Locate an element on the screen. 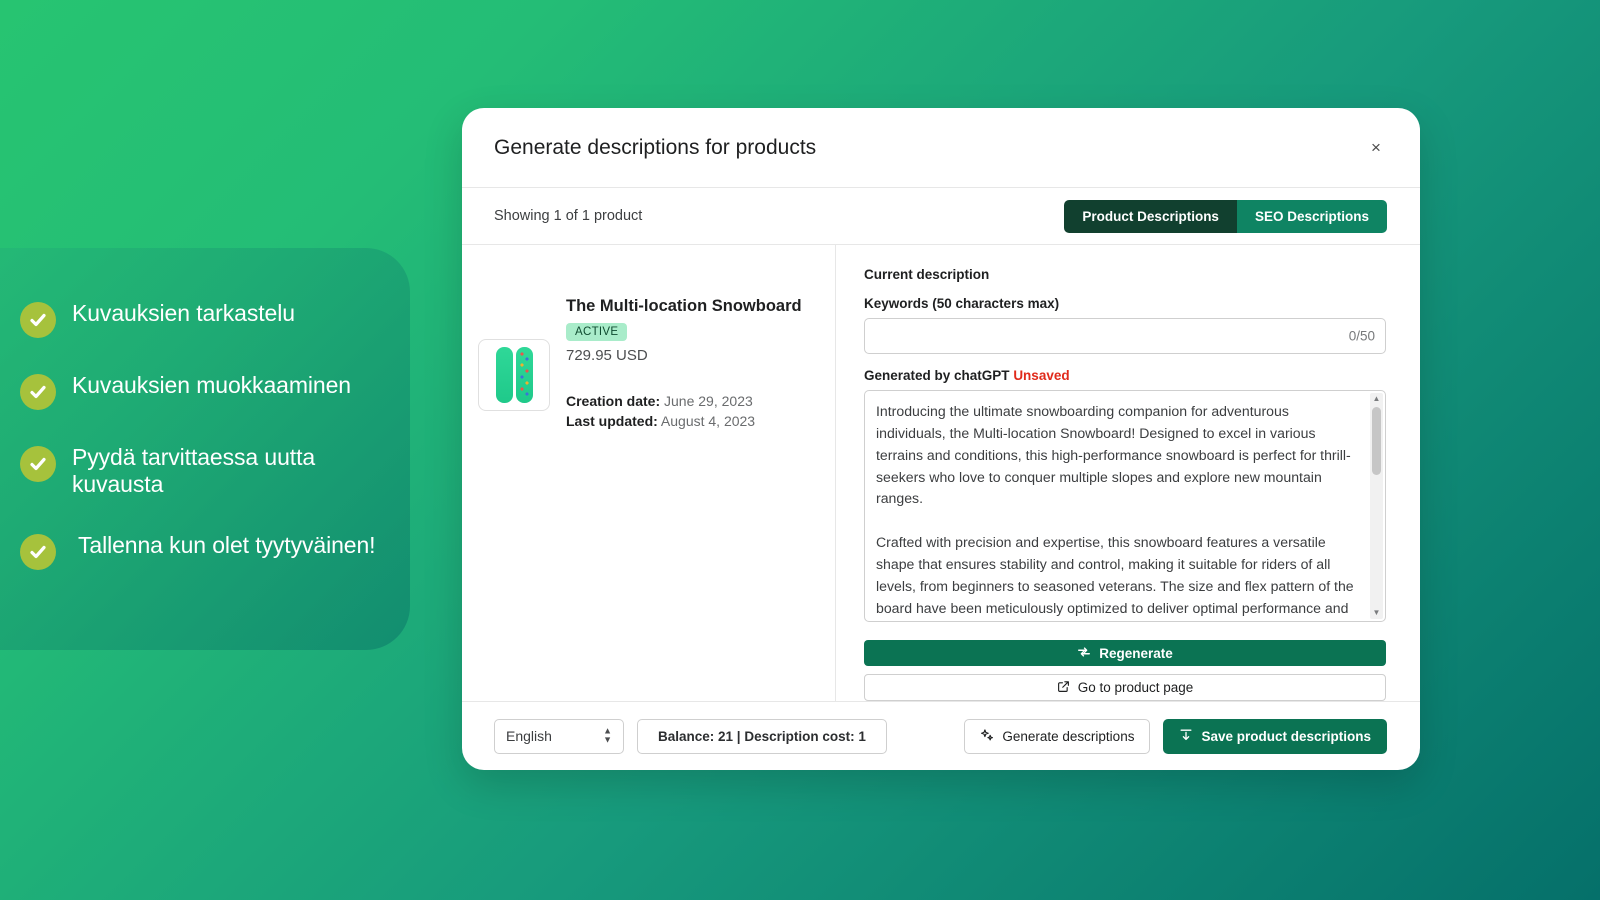 This screenshot has height=900, width=1600. feature-item: Kuvauksien muokkaaminen is located at coordinates (215, 391).